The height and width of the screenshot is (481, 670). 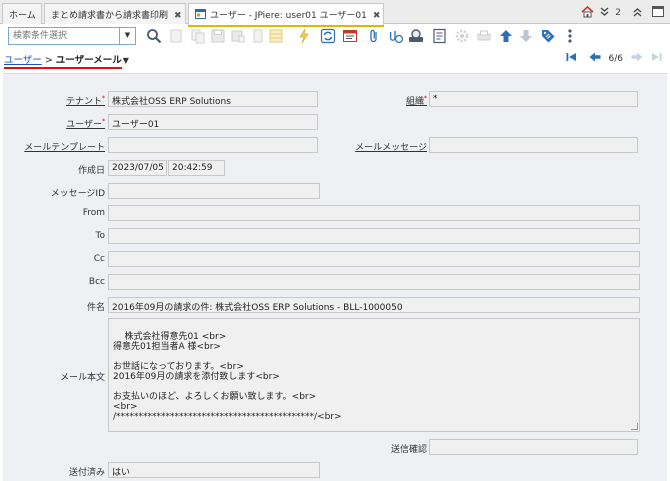 I want to click on double-chevron-down-icon, so click(x=604, y=13).